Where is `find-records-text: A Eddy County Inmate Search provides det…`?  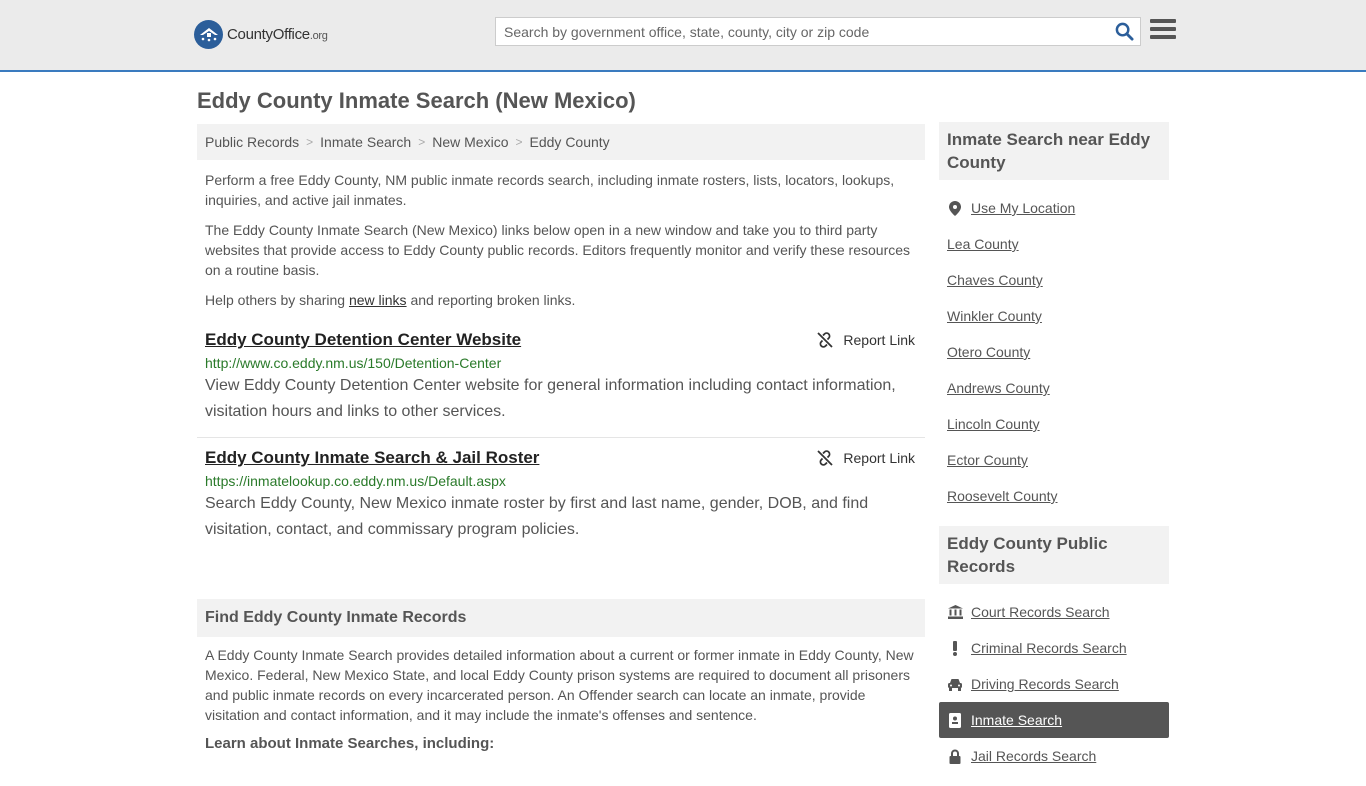
find-records-text: A Eddy County Inmate Search provides det… is located at coordinates (559, 685).